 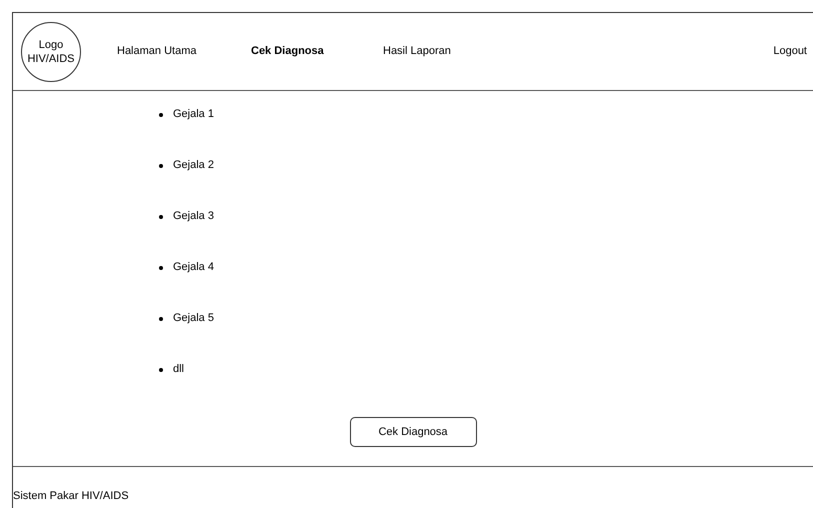 What do you see at coordinates (51, 52) in the screenshot?
I see `logo-text: Logo HIV/AIDS` at bounding box center [51, 52].